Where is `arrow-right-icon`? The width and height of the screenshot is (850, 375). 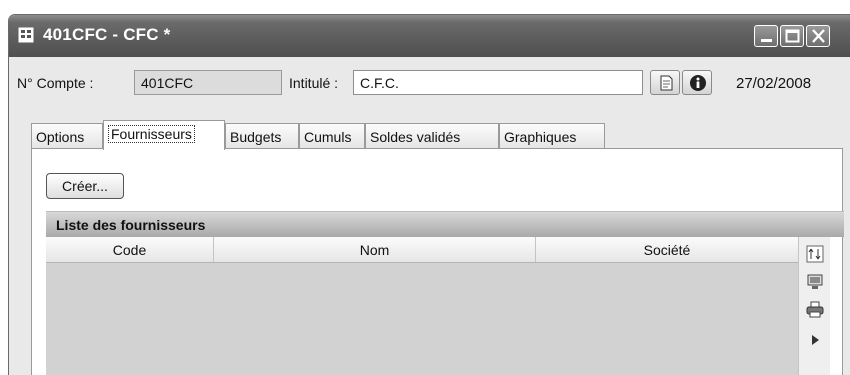 arrow-right-icon is located at coordinates (815, 340).